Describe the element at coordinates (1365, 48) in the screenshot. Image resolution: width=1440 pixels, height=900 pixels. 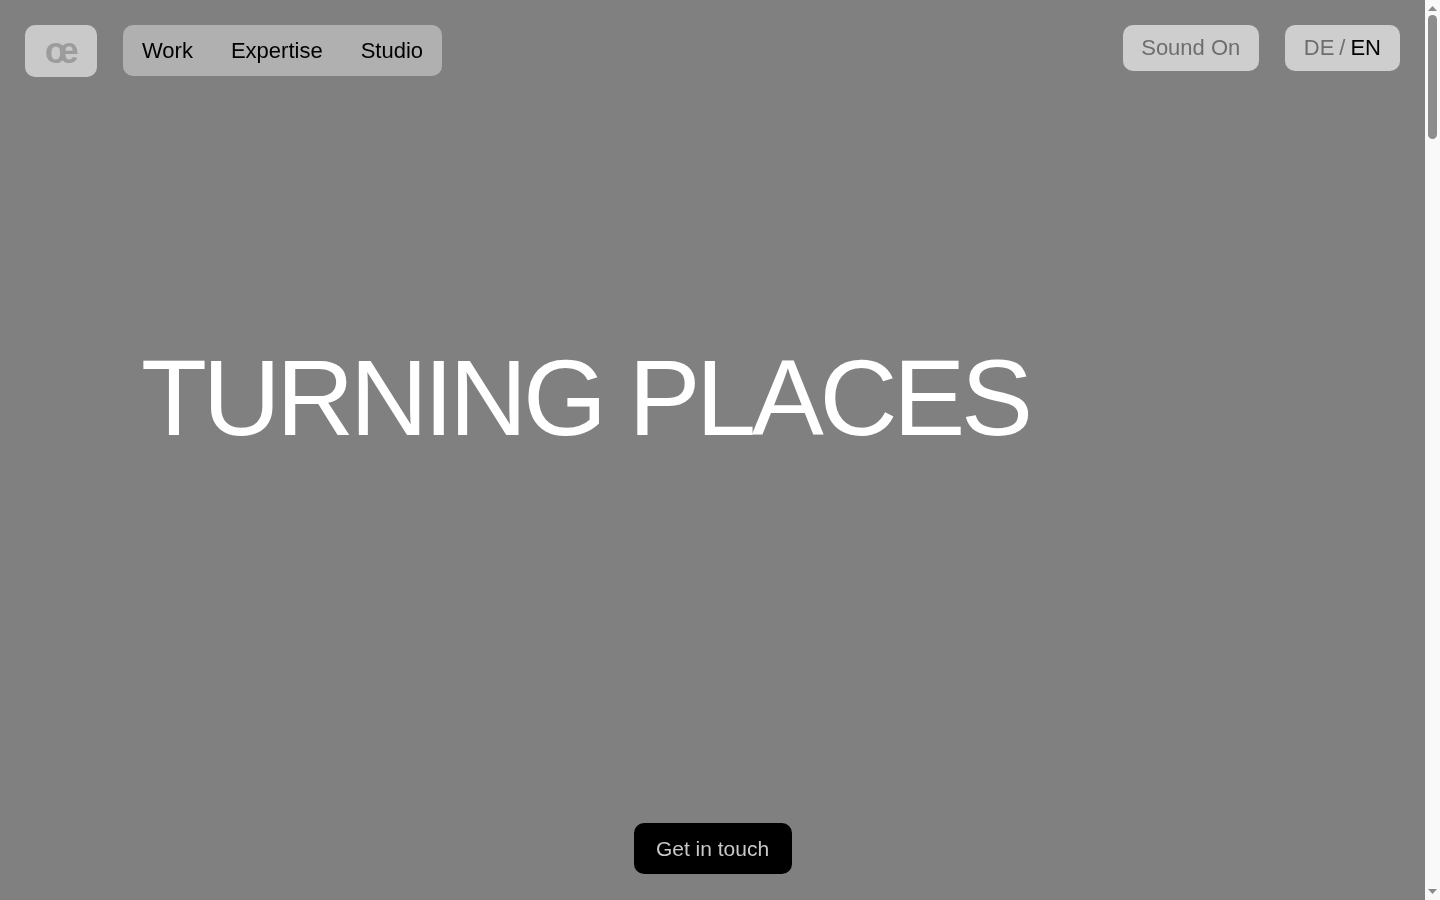
I see `language-option: EN` at that location.